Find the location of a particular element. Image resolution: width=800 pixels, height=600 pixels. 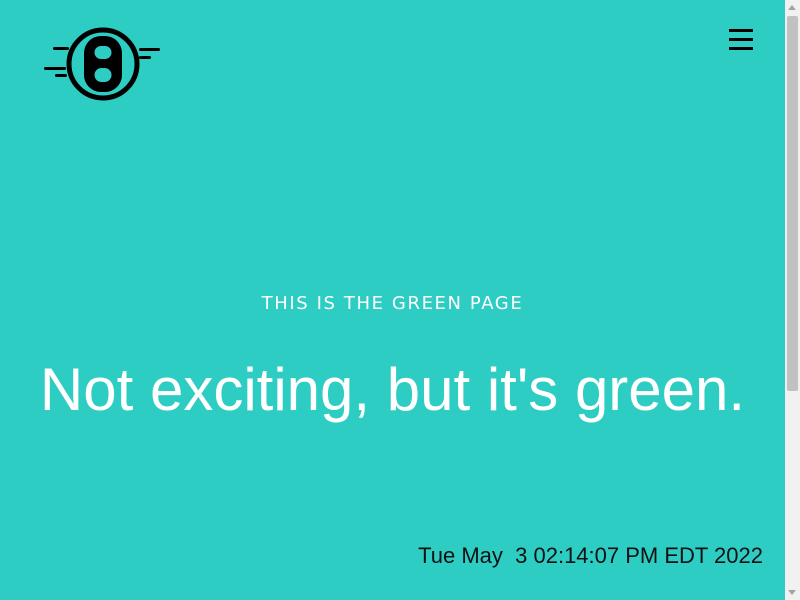

scrollbar-thumb is located at coordinates (792, 203).